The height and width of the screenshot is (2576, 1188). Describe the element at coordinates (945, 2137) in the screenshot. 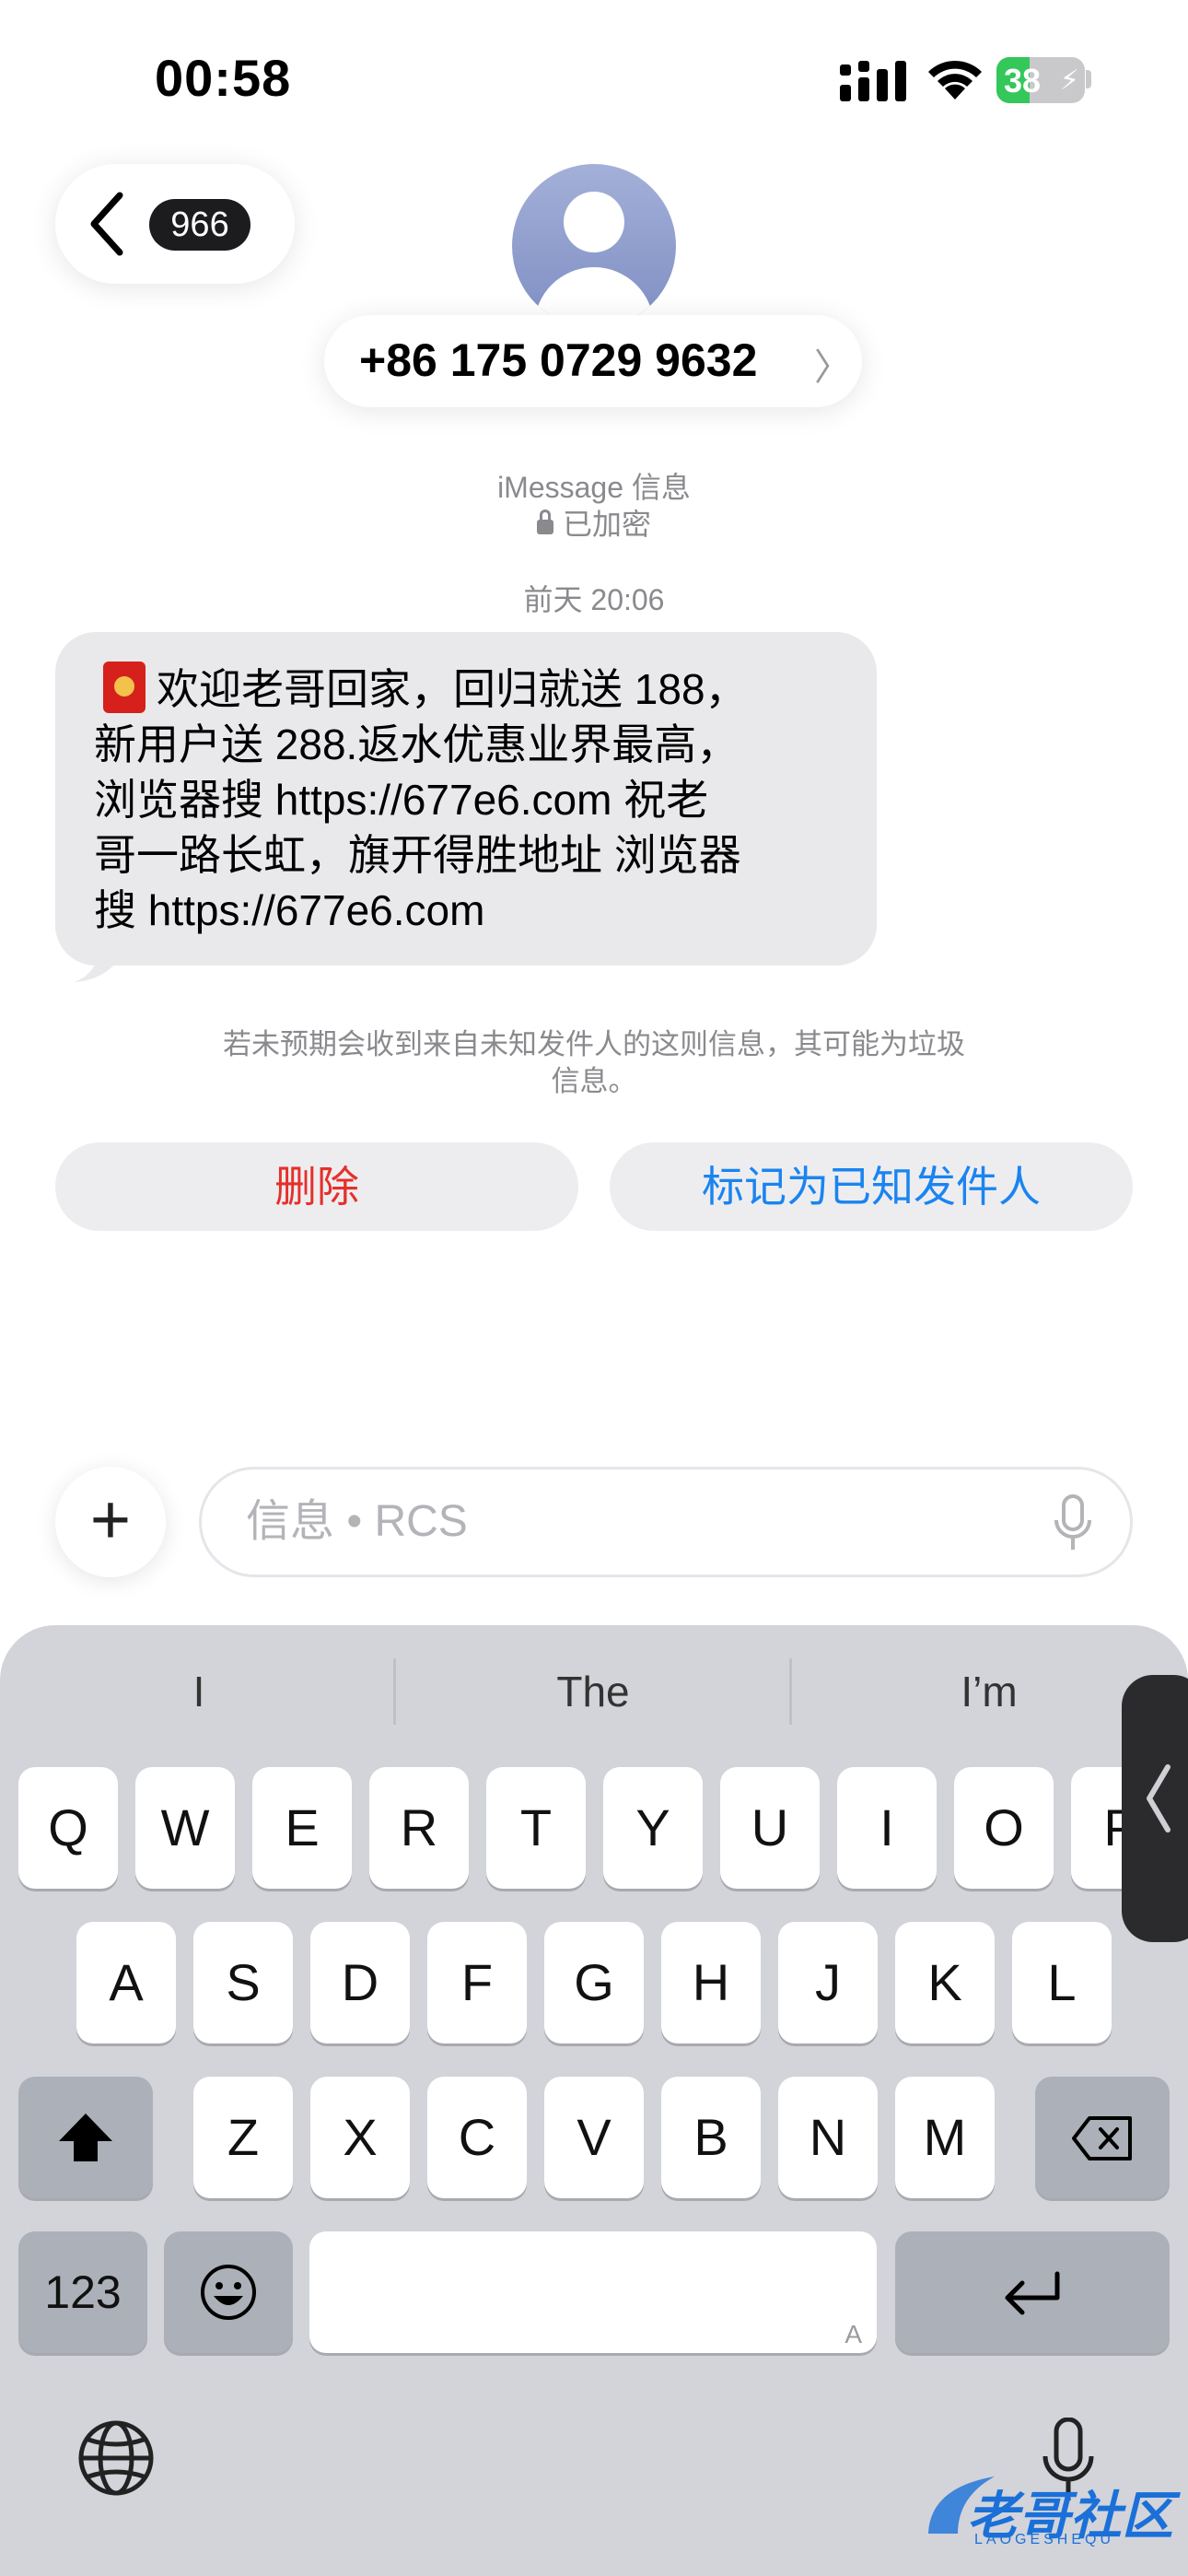

I see `key-m: M` at that location.